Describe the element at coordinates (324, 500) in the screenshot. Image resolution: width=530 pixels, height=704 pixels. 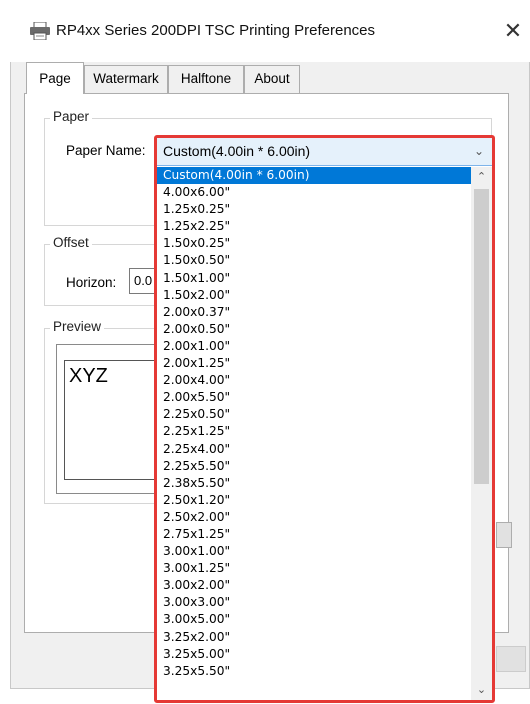
I see `list-item: 2.50x1.20"` at that location.